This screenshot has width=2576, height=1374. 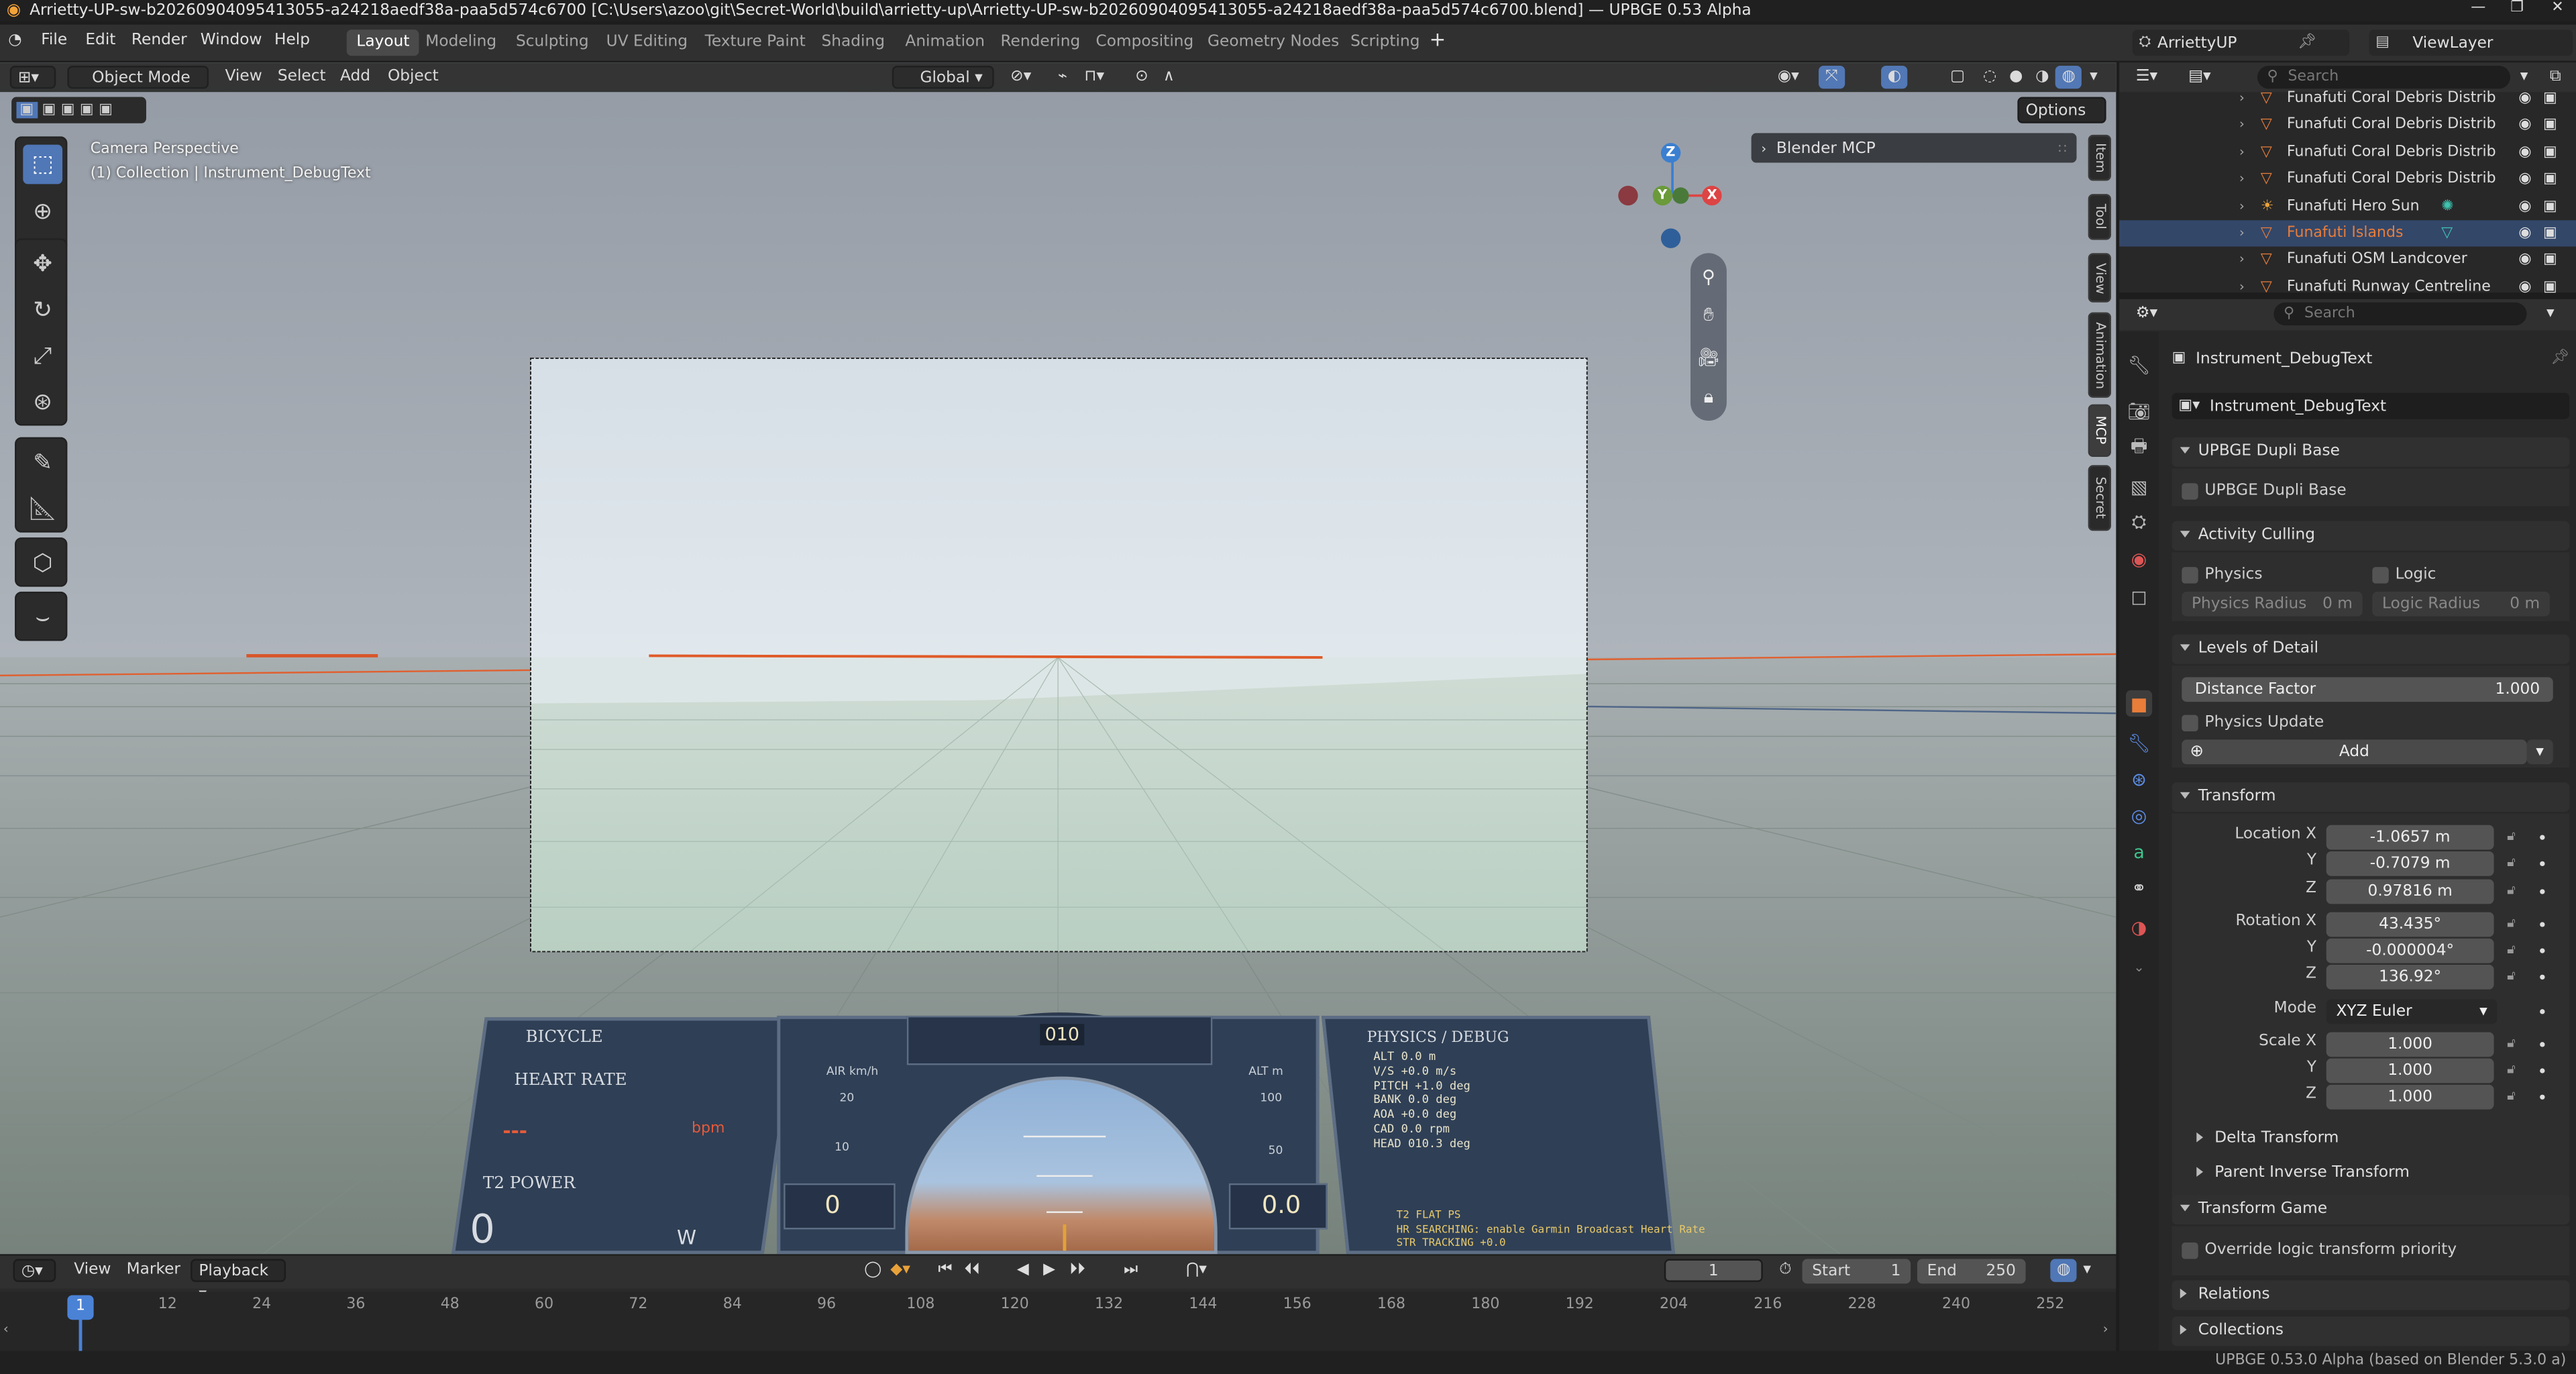 What do you see at coordinates (2557, 8) in the screenshot?
I see `close-icon: ✕` at bounding box center [2557, 8].